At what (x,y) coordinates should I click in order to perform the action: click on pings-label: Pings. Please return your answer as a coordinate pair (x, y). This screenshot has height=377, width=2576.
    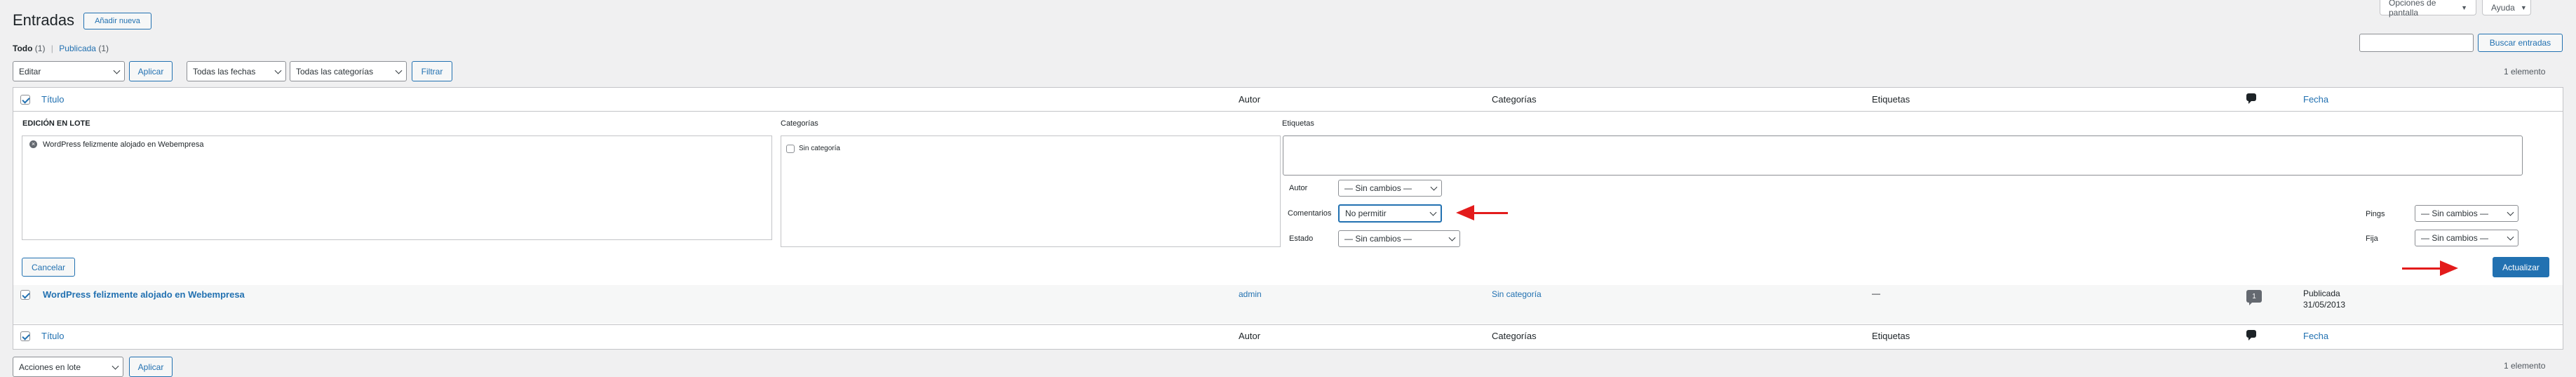
    Looking at the image, I should click on (2375, 214).